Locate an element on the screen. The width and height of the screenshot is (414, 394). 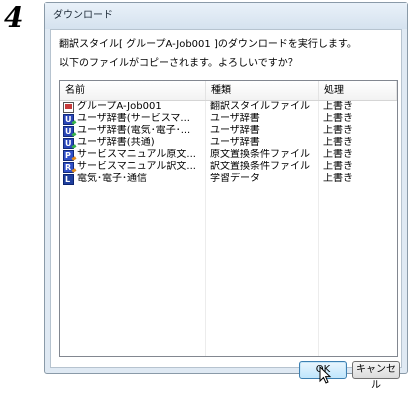
cell-name: グループA-Job001 is located at coordinates (133, 107).